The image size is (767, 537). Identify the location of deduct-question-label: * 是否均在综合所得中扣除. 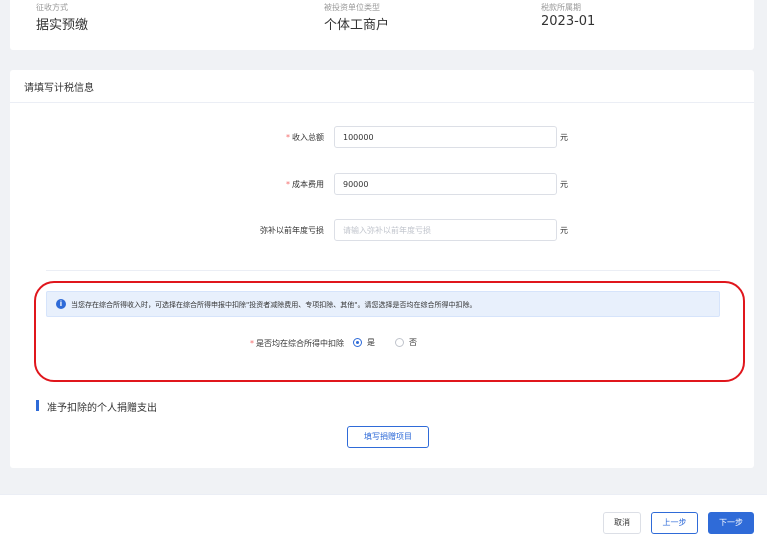
(297, 343).